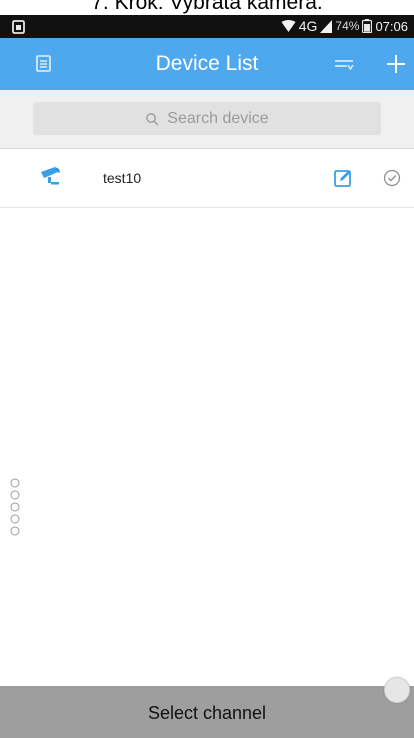 This screenshot has height=738, width=414. I want to click on app-bar: Device List, so click(207, 64).